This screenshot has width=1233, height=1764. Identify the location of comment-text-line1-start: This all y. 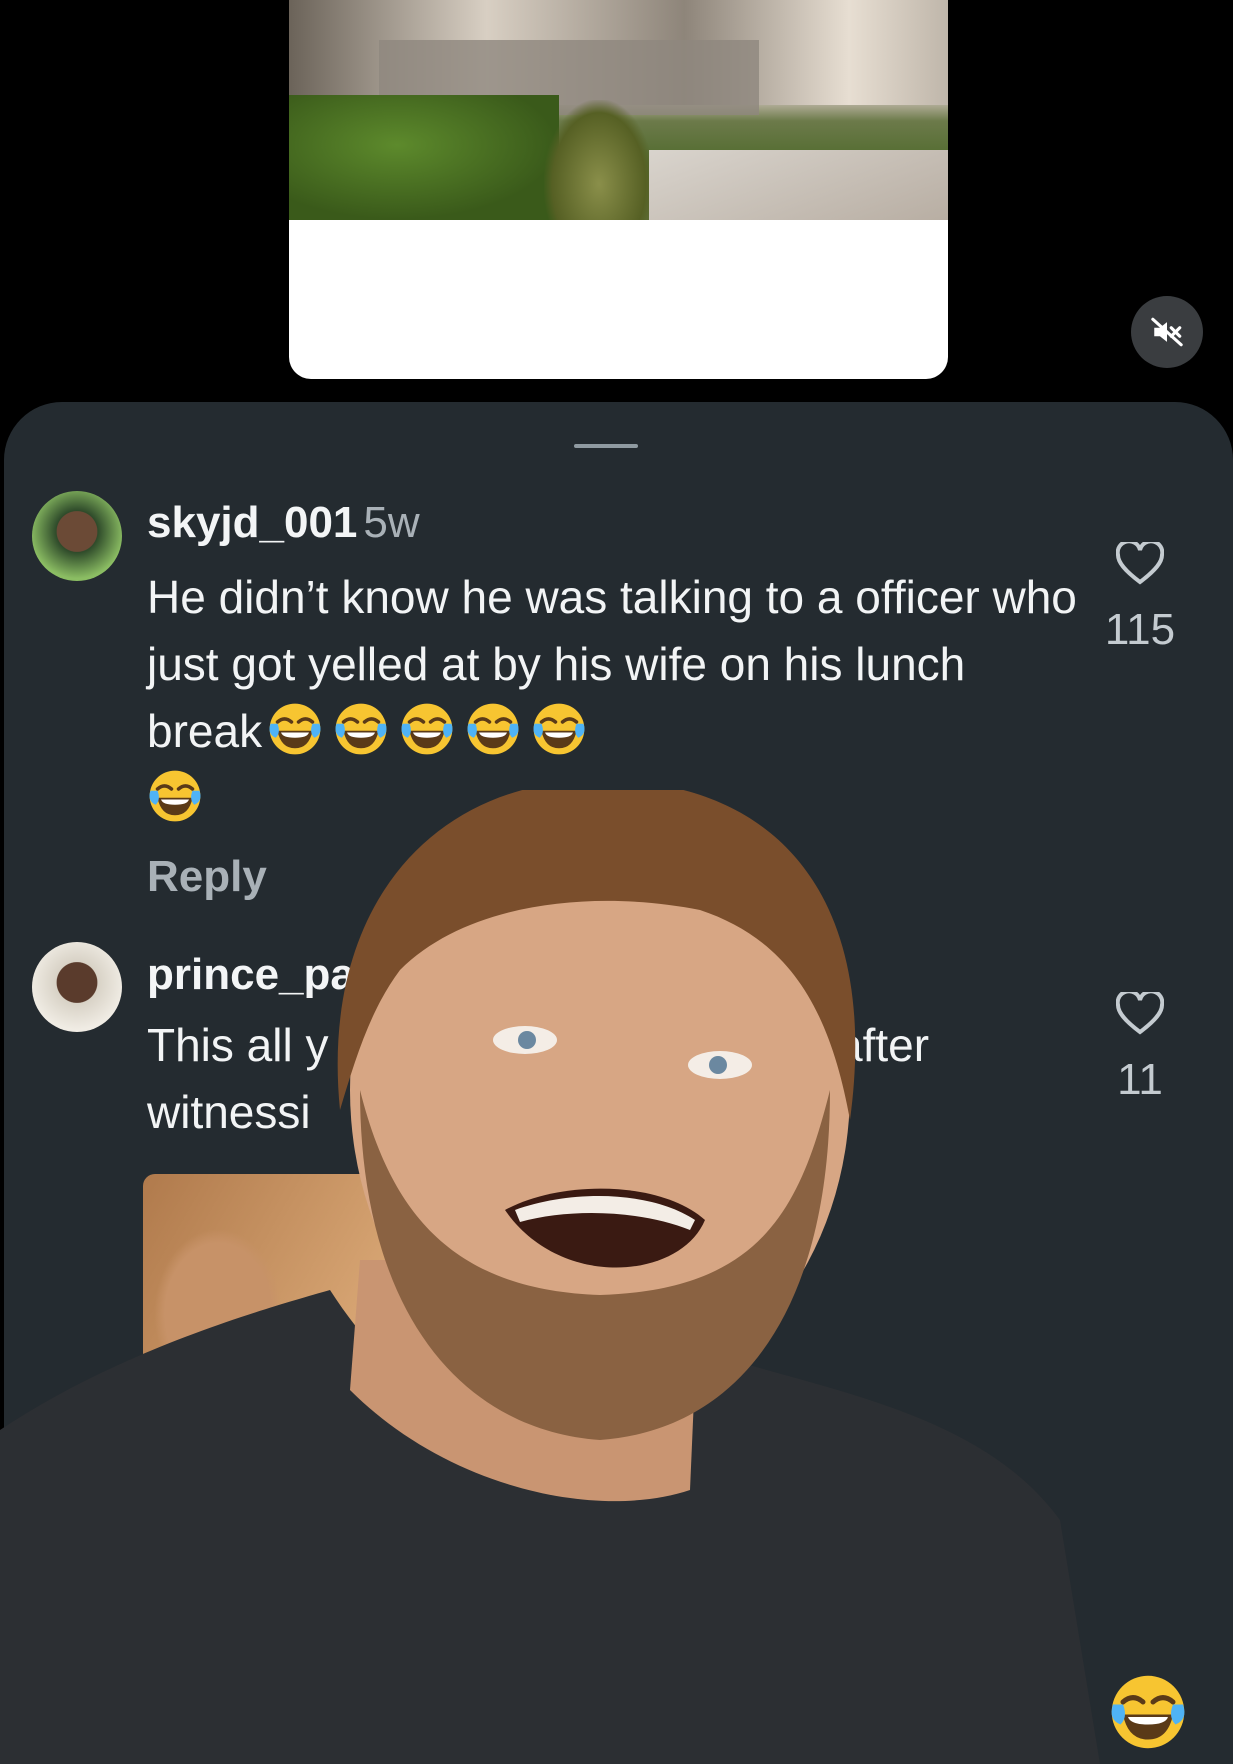
(238, 1045).